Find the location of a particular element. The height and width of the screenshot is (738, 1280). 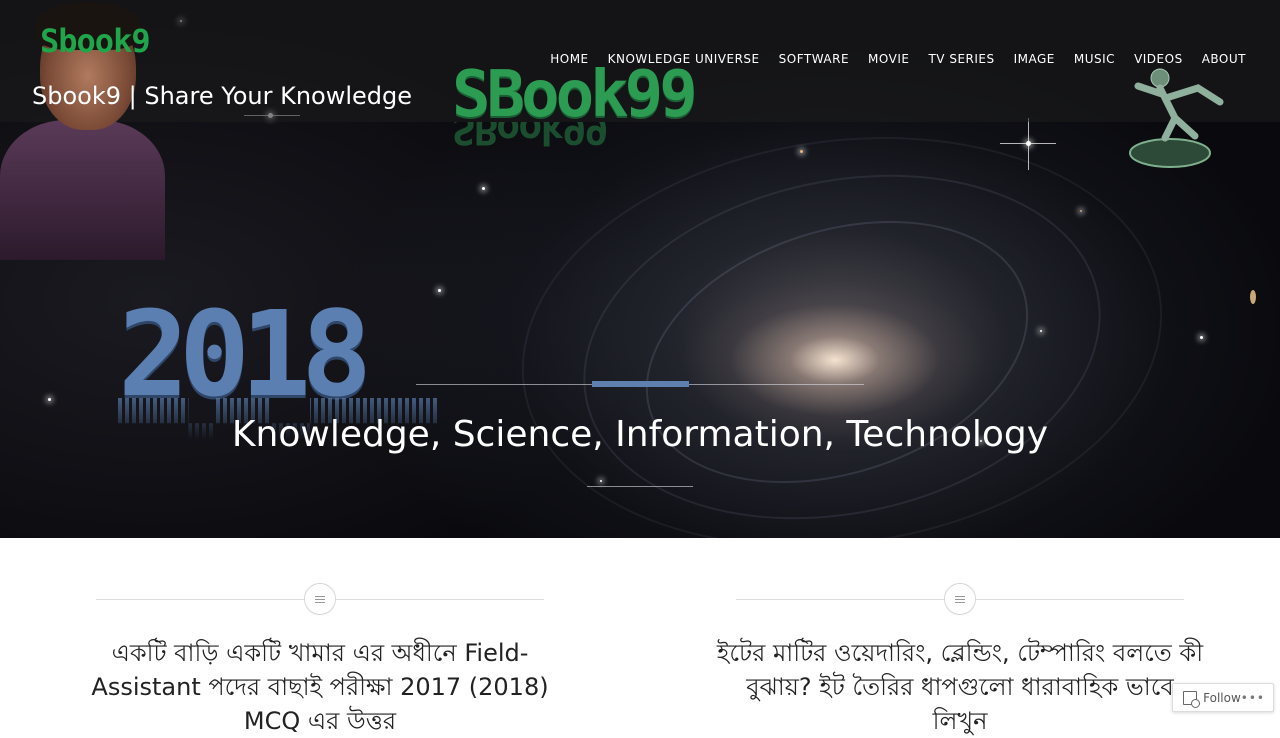

site-tagline: Sbook9 | Share Your Knowledge is located at coordinates (222, 96).